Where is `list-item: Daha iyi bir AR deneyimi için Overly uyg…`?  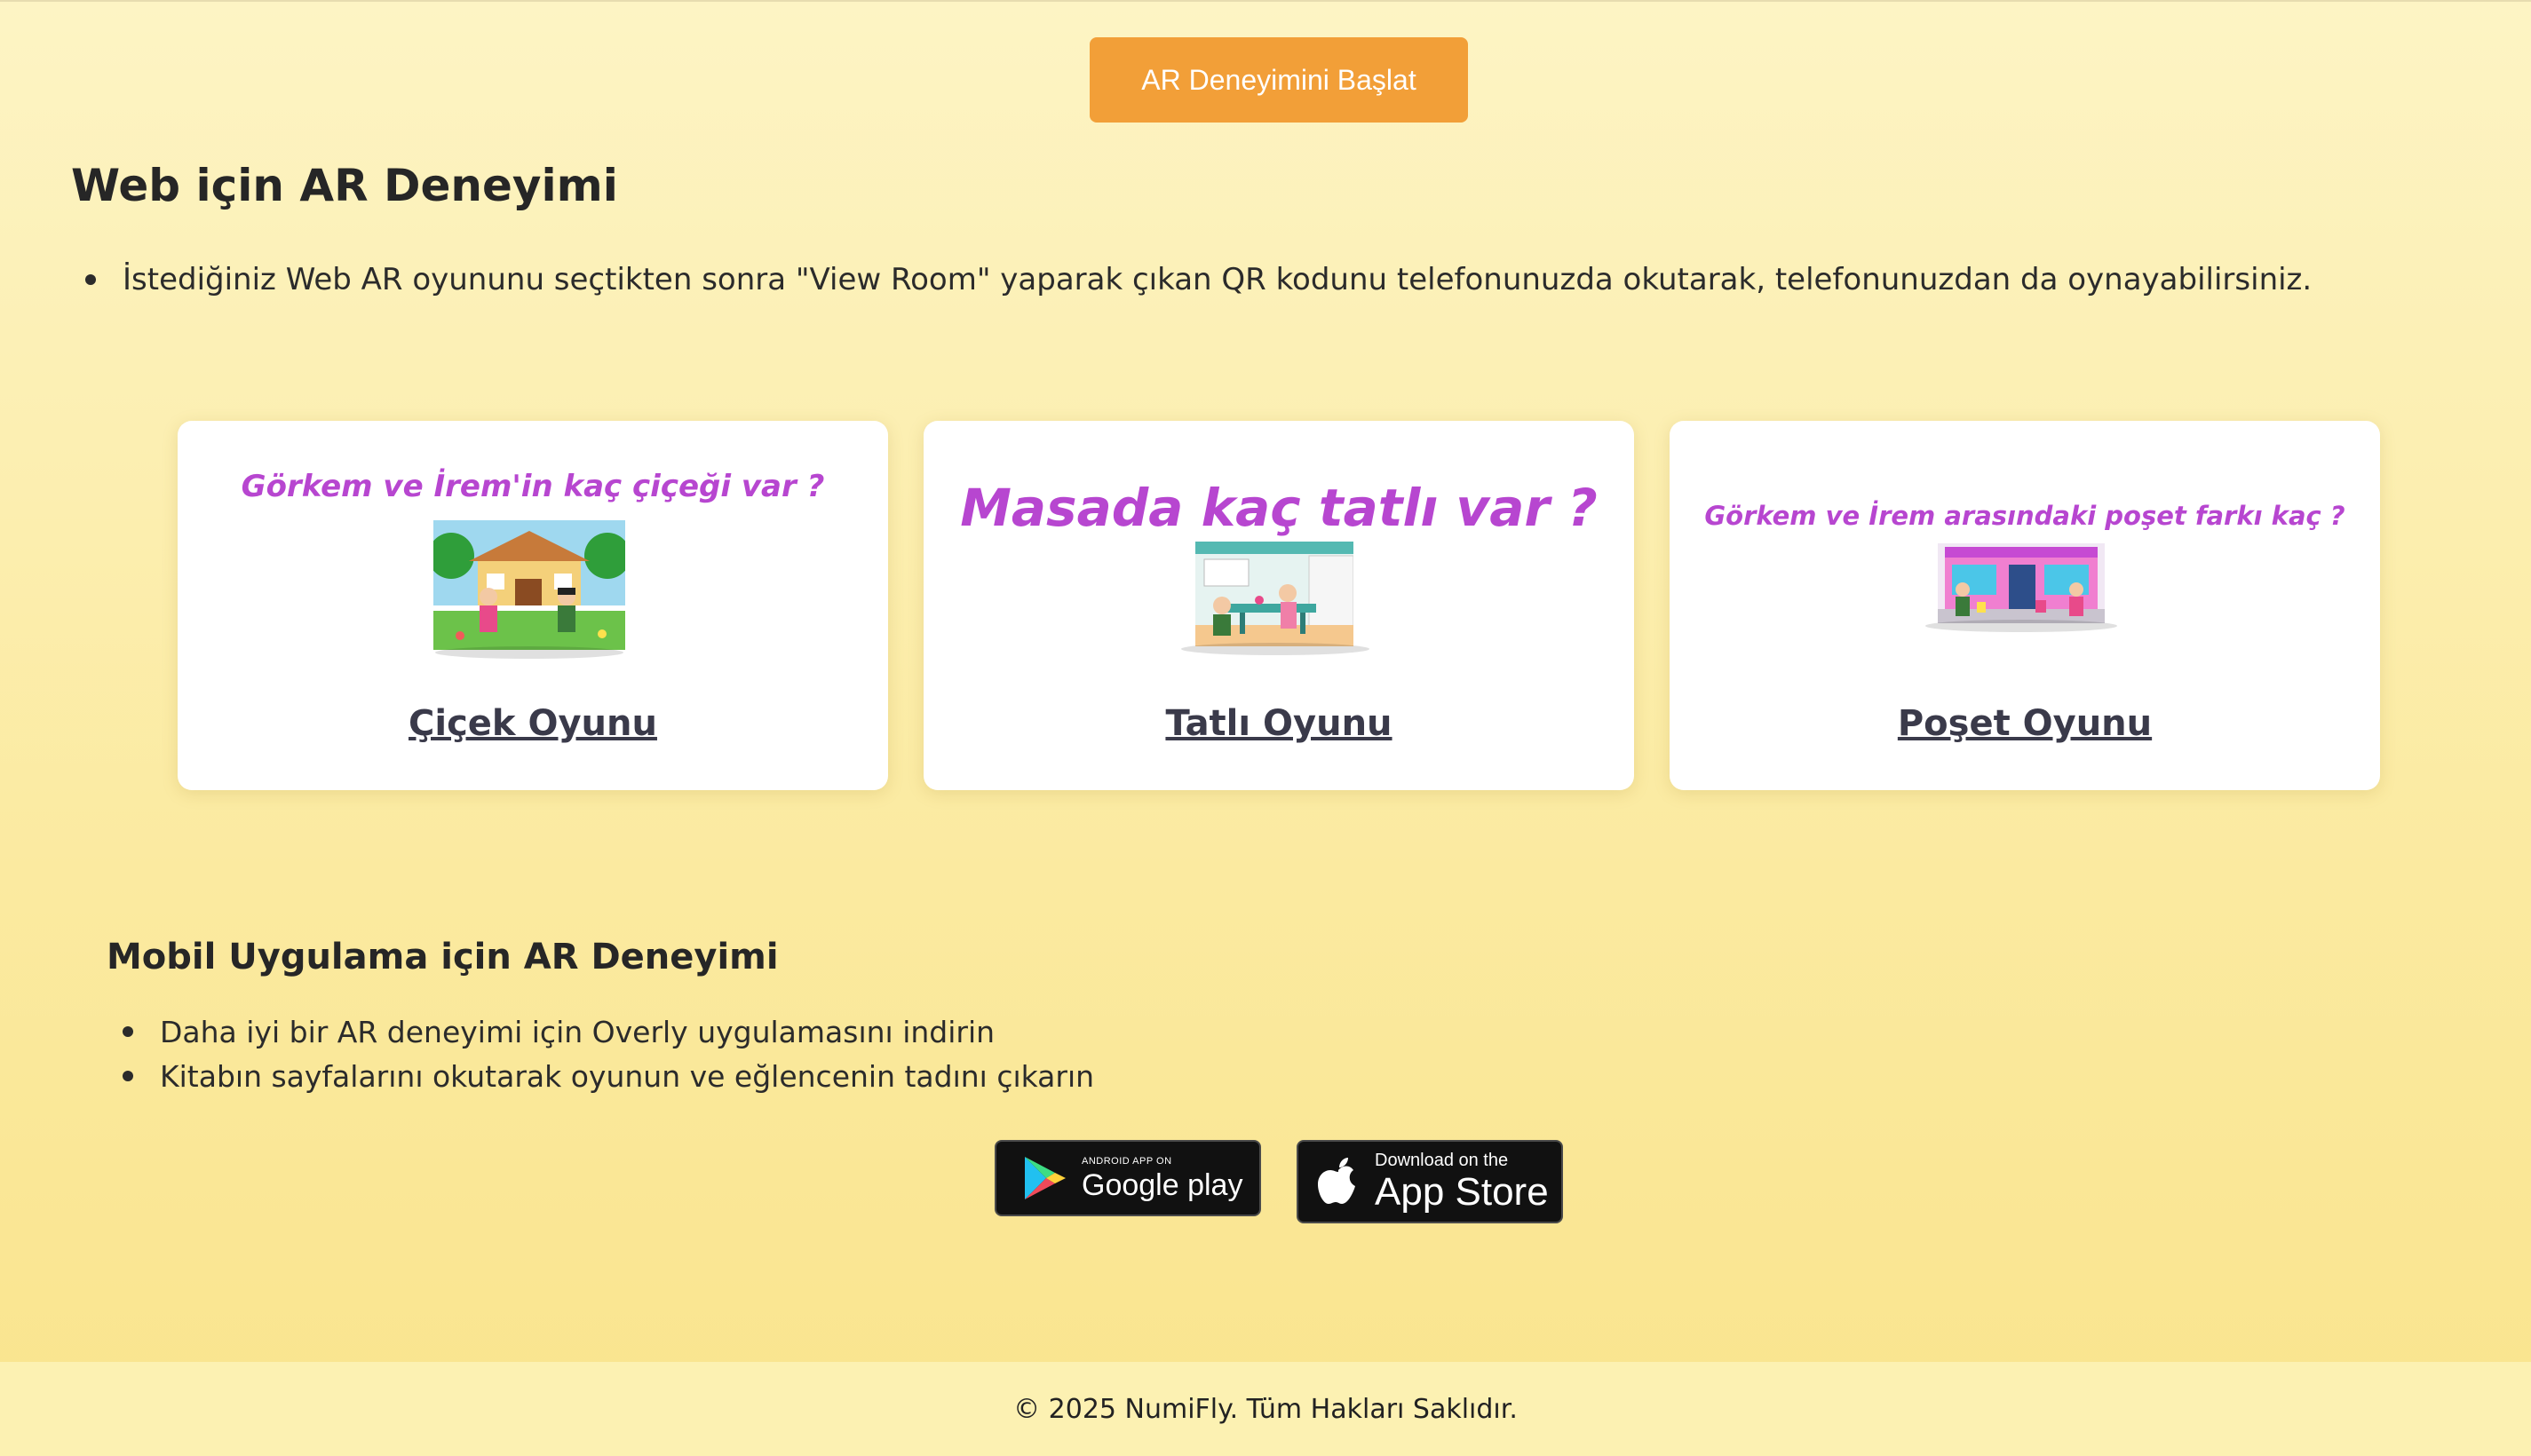
list-item: Daha iyi bir AR deneyimi için Overly uyg… is located at coordinates (608, 1031).